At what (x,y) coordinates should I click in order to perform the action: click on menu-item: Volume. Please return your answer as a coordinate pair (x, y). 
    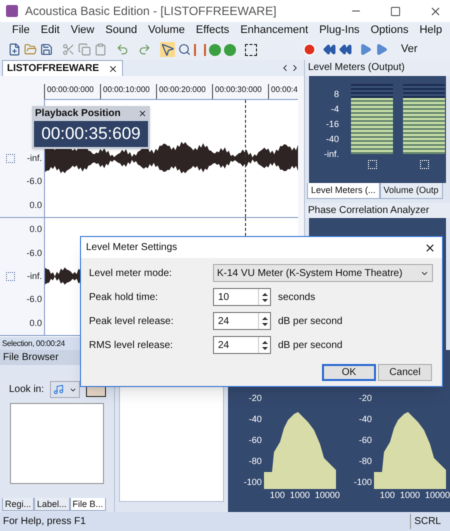
    Looking at the image, I should click on (166, 30).